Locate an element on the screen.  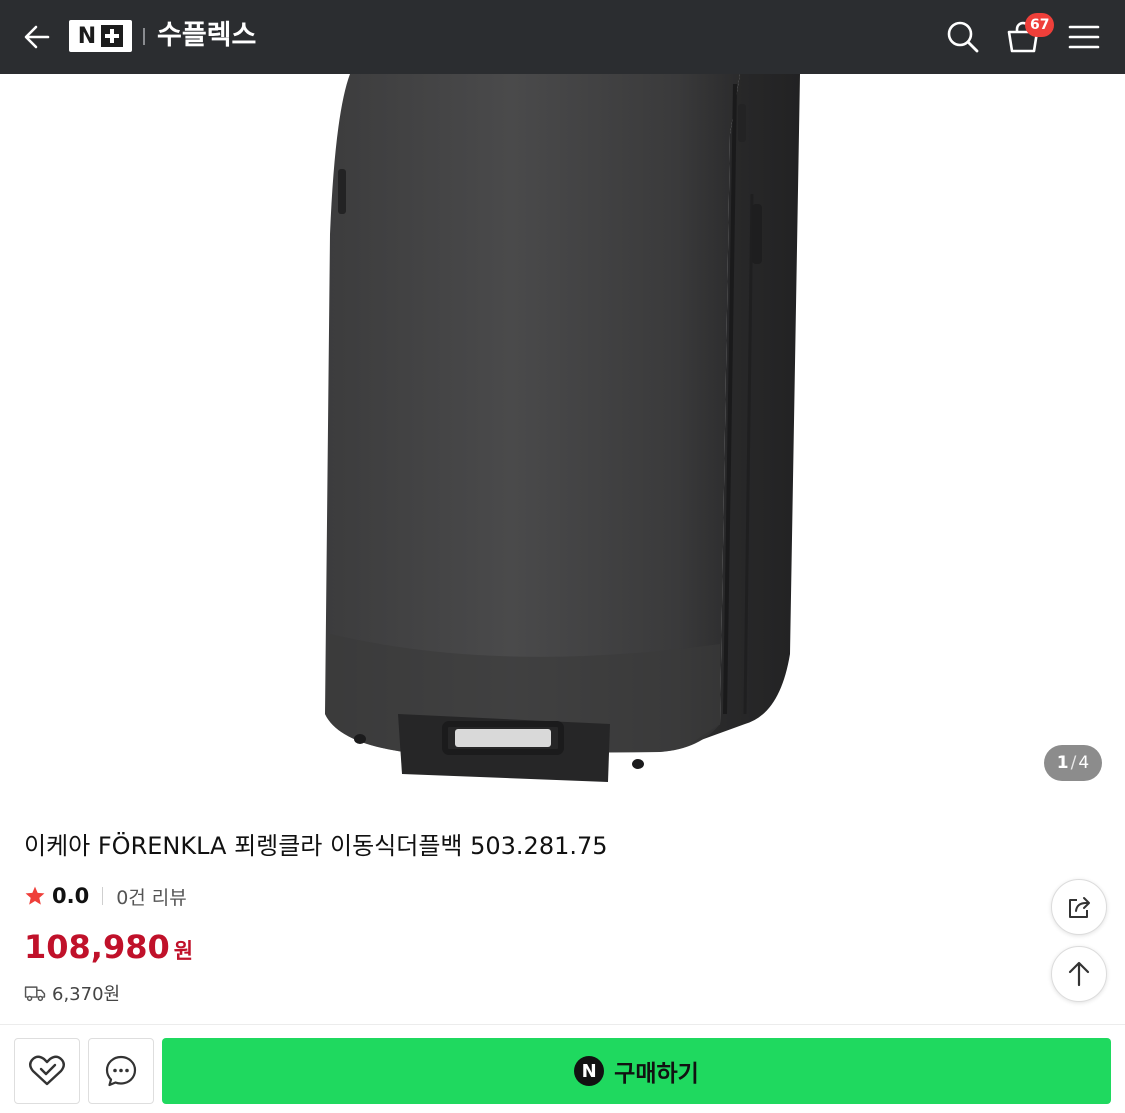
menu-button is located at coordinates (1084, 37).